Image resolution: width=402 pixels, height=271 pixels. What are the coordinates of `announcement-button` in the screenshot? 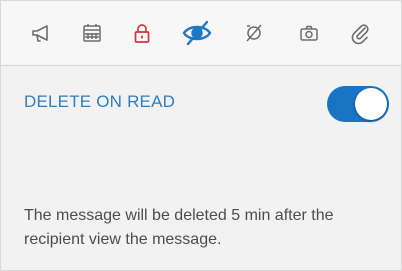 It's located at (42, 33).